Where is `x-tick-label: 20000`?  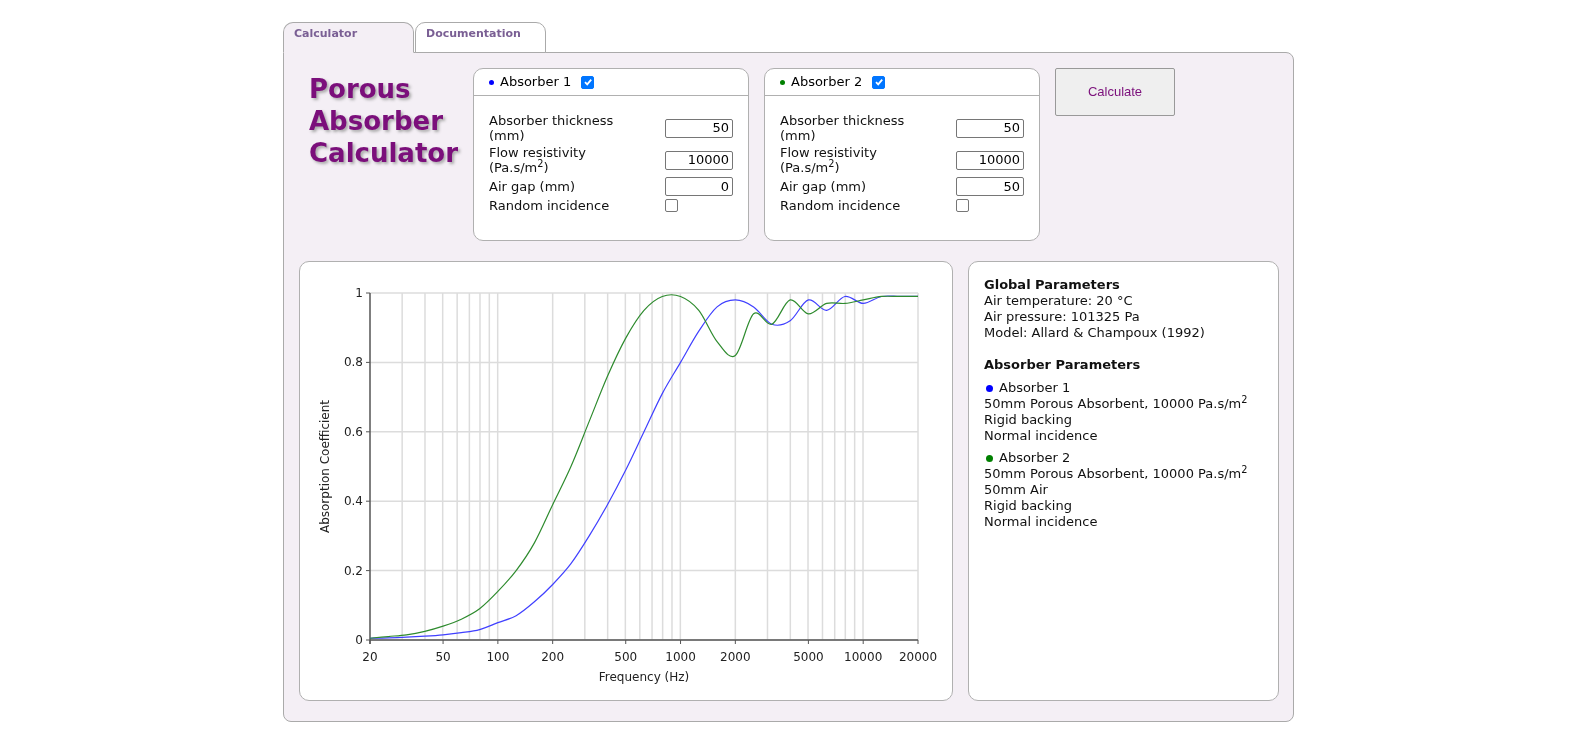
x-tick-label: 20000 is located at coordinates (918, 657).